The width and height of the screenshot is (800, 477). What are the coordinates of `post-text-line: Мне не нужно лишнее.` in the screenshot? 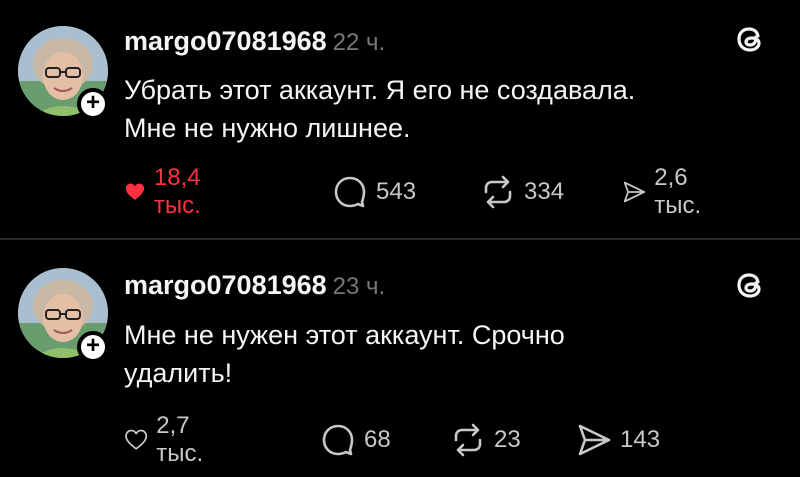 It's located at (267, 128).